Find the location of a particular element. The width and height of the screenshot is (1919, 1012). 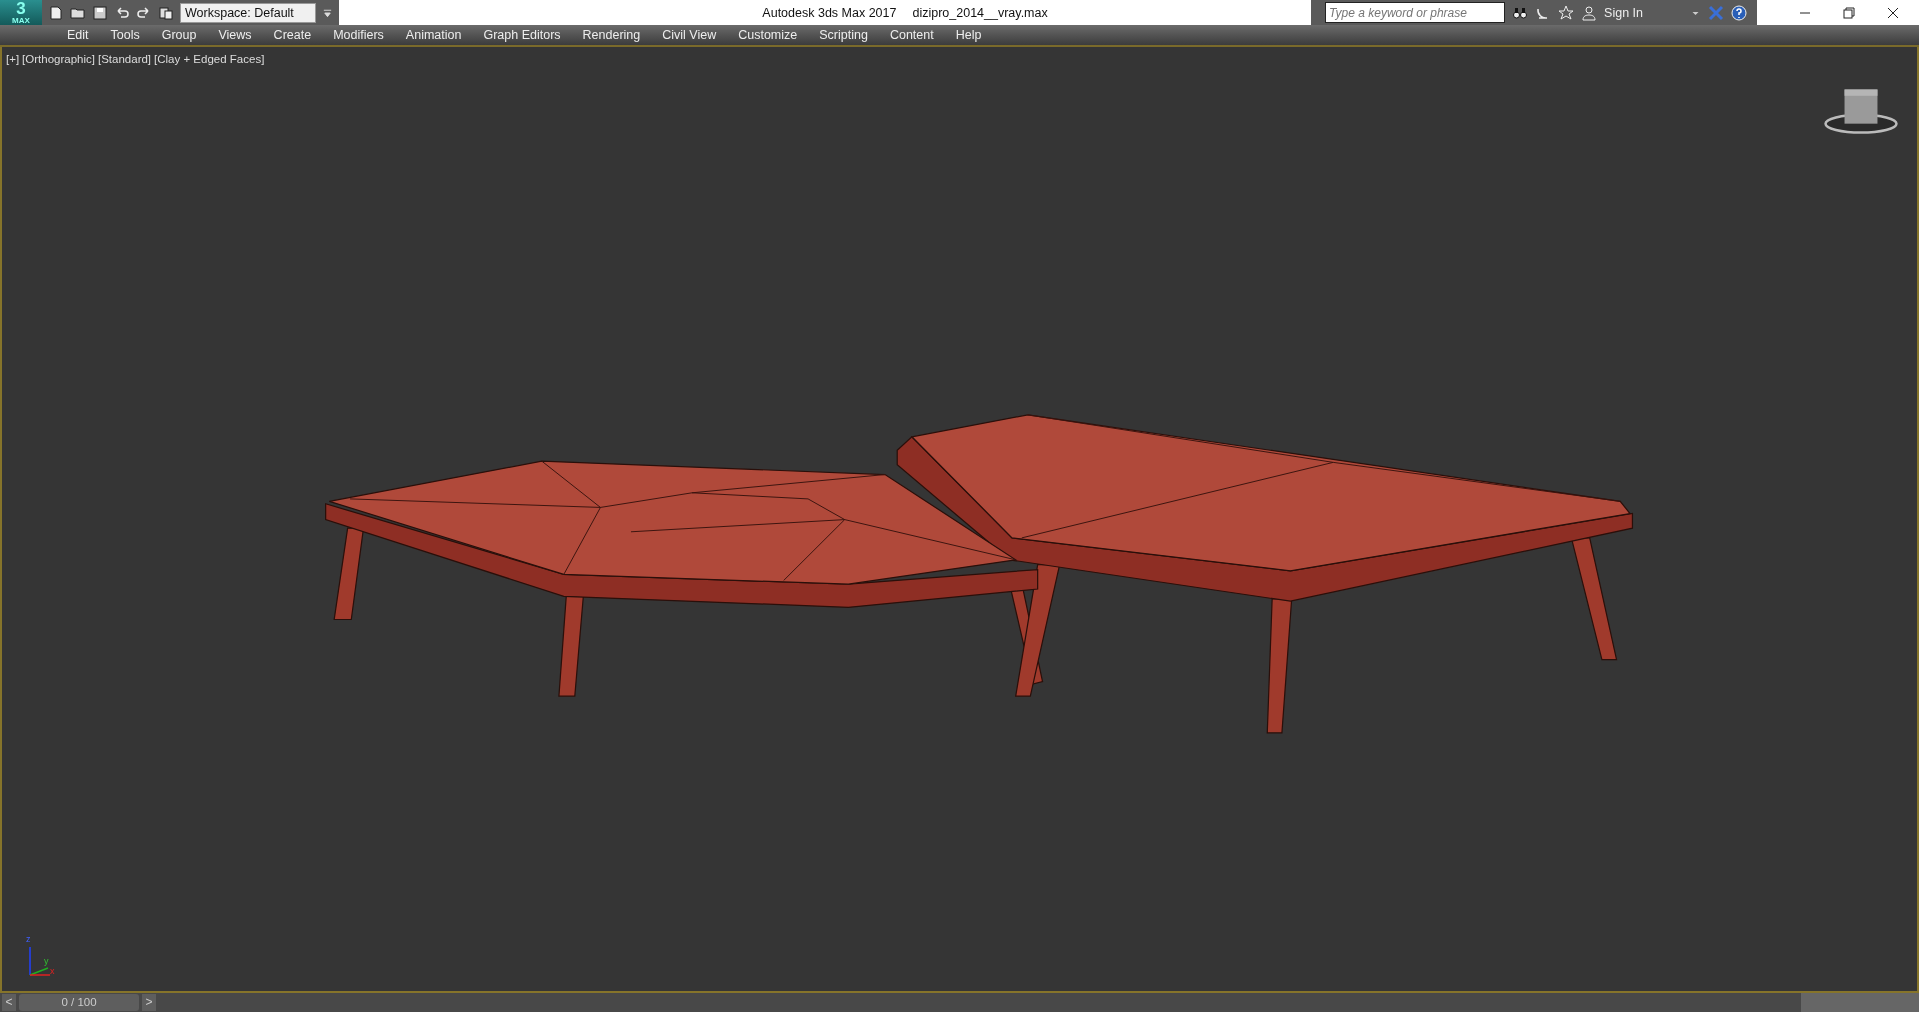

workspace-dropdown: Workspace: Default is located at coordinates (248, 12).